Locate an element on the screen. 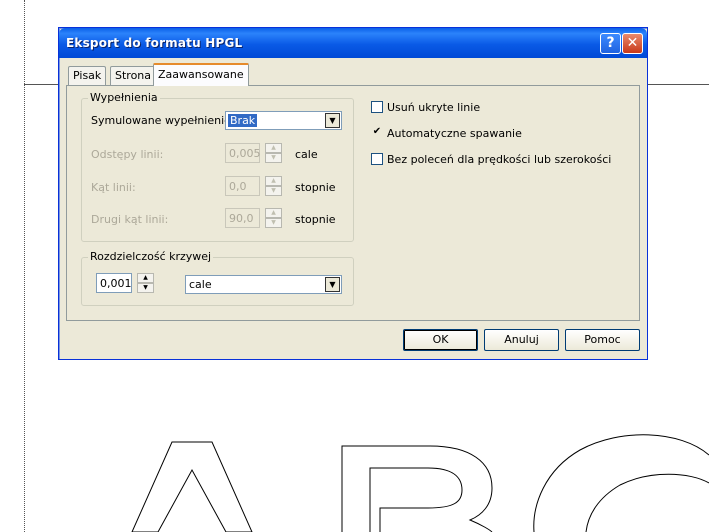  curve-unit-value: cale is located at coordinates (200, 284).